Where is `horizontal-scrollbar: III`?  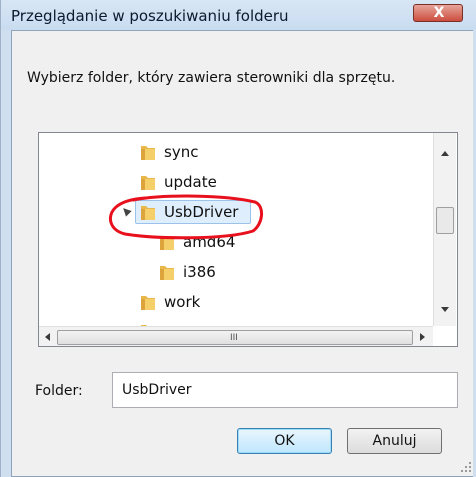 horizontal-scrollbar: III is located at coordinates (236, 336).